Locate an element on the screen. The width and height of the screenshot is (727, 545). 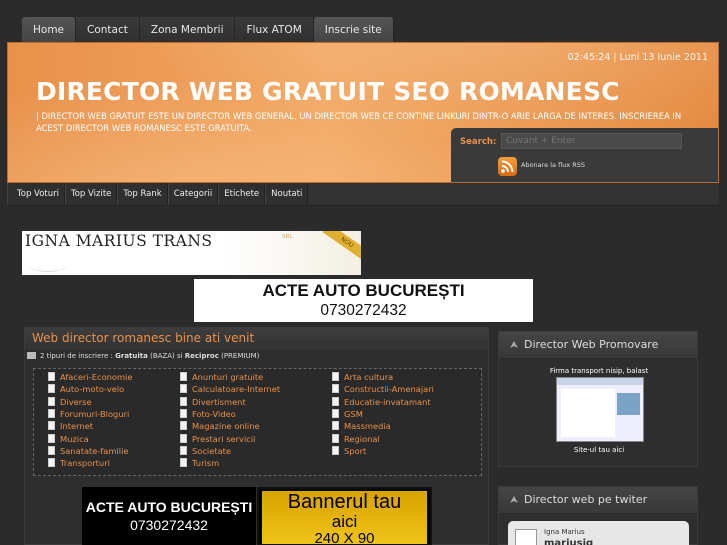
category-link: Turism is located at coordinates (199, 463).